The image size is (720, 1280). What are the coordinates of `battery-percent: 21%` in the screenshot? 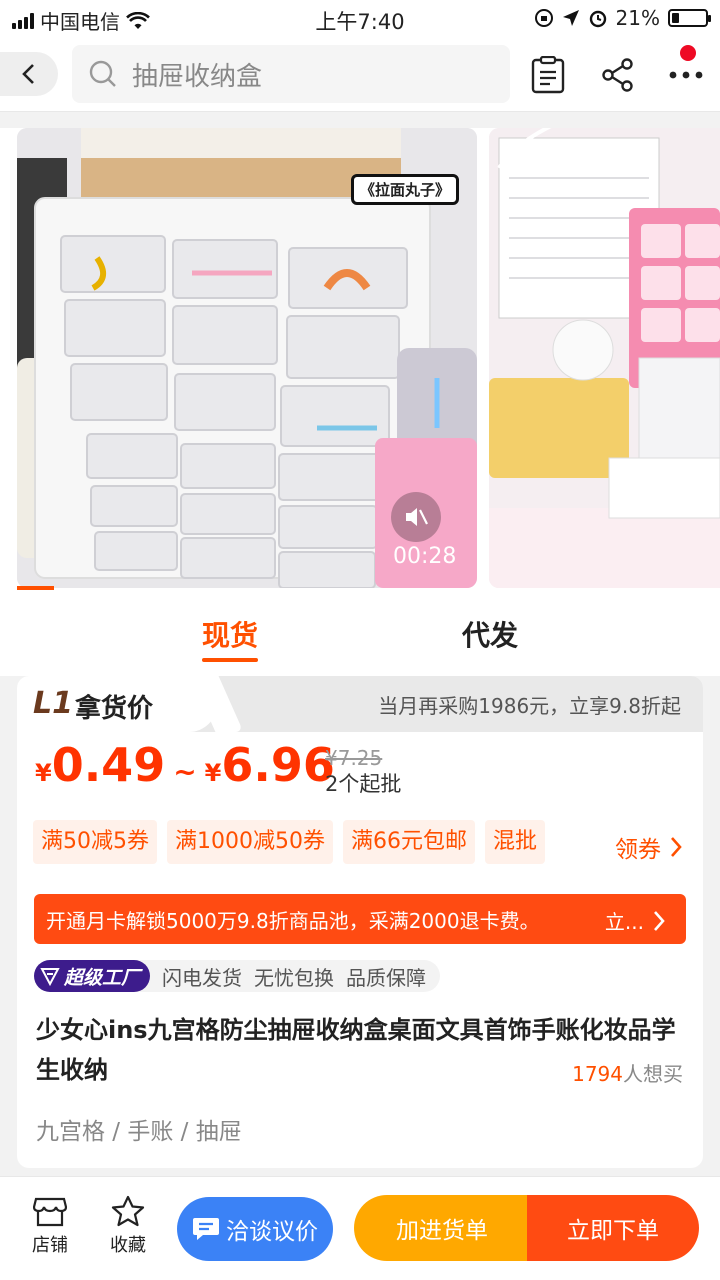 It's located at (637, 18).